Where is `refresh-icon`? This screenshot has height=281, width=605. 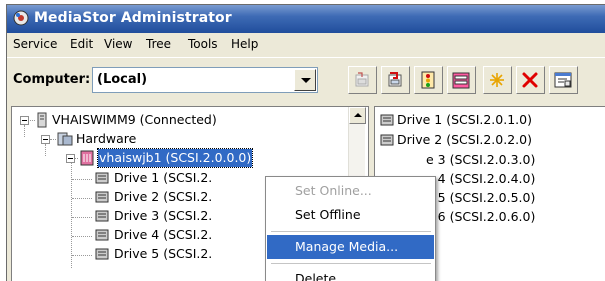
refresh-icon is located at coordinates (362, 79).